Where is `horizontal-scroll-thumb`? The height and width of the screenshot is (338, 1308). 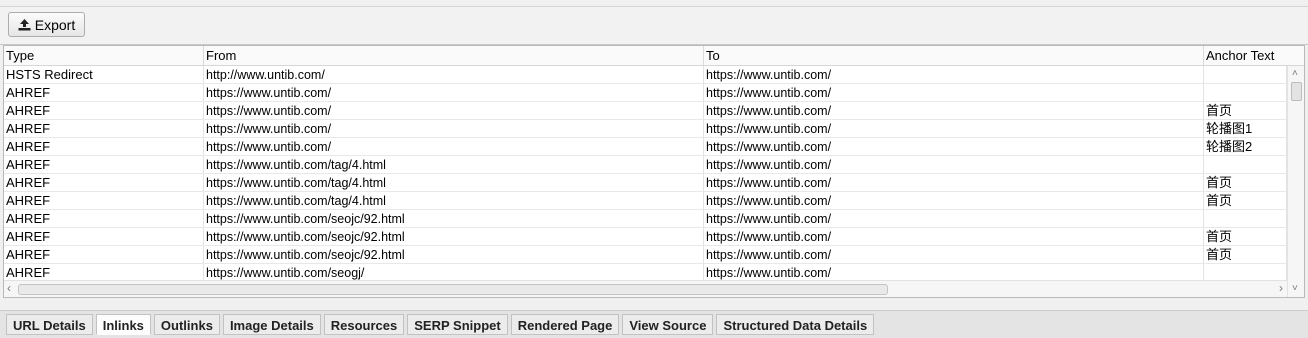
horizontal-scroll-thumb is located at coordinates (453, 289).